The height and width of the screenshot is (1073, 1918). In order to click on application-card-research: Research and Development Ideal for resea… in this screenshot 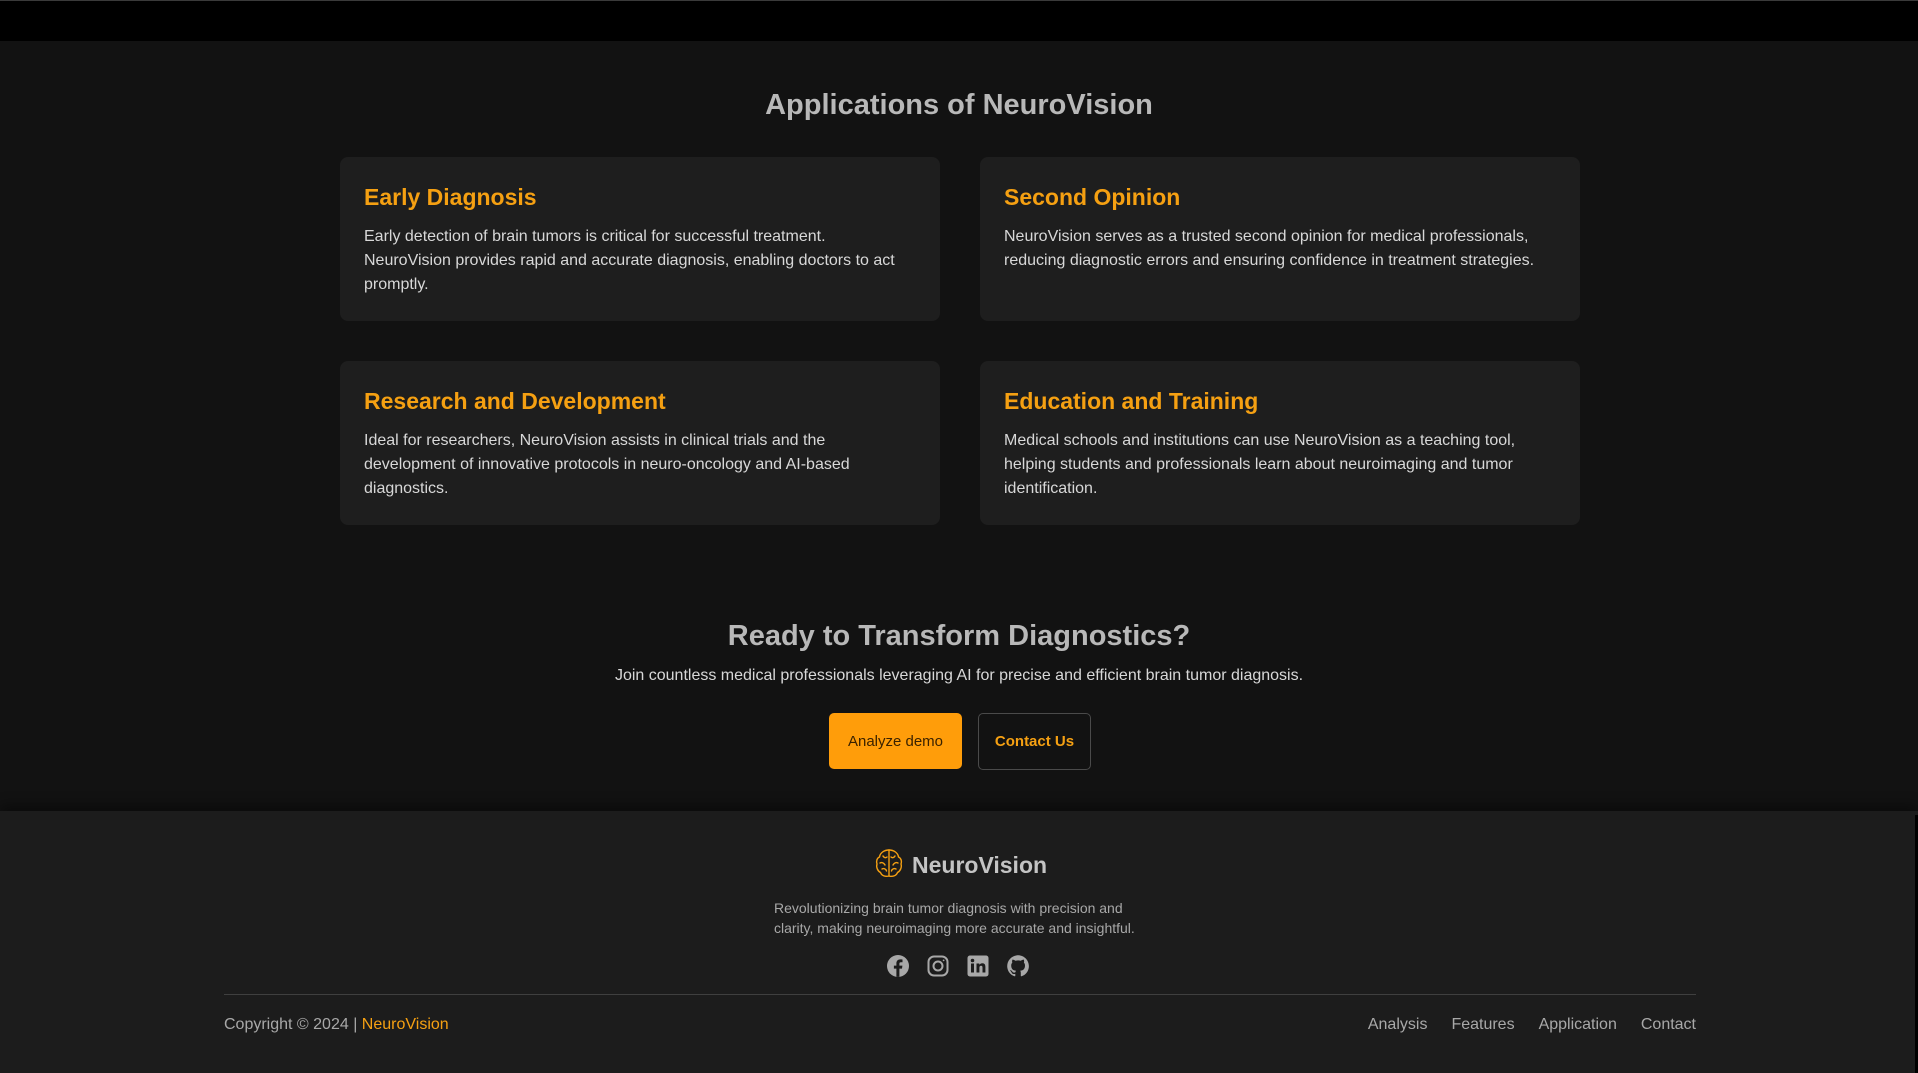, I will do `click(640, 443)`.